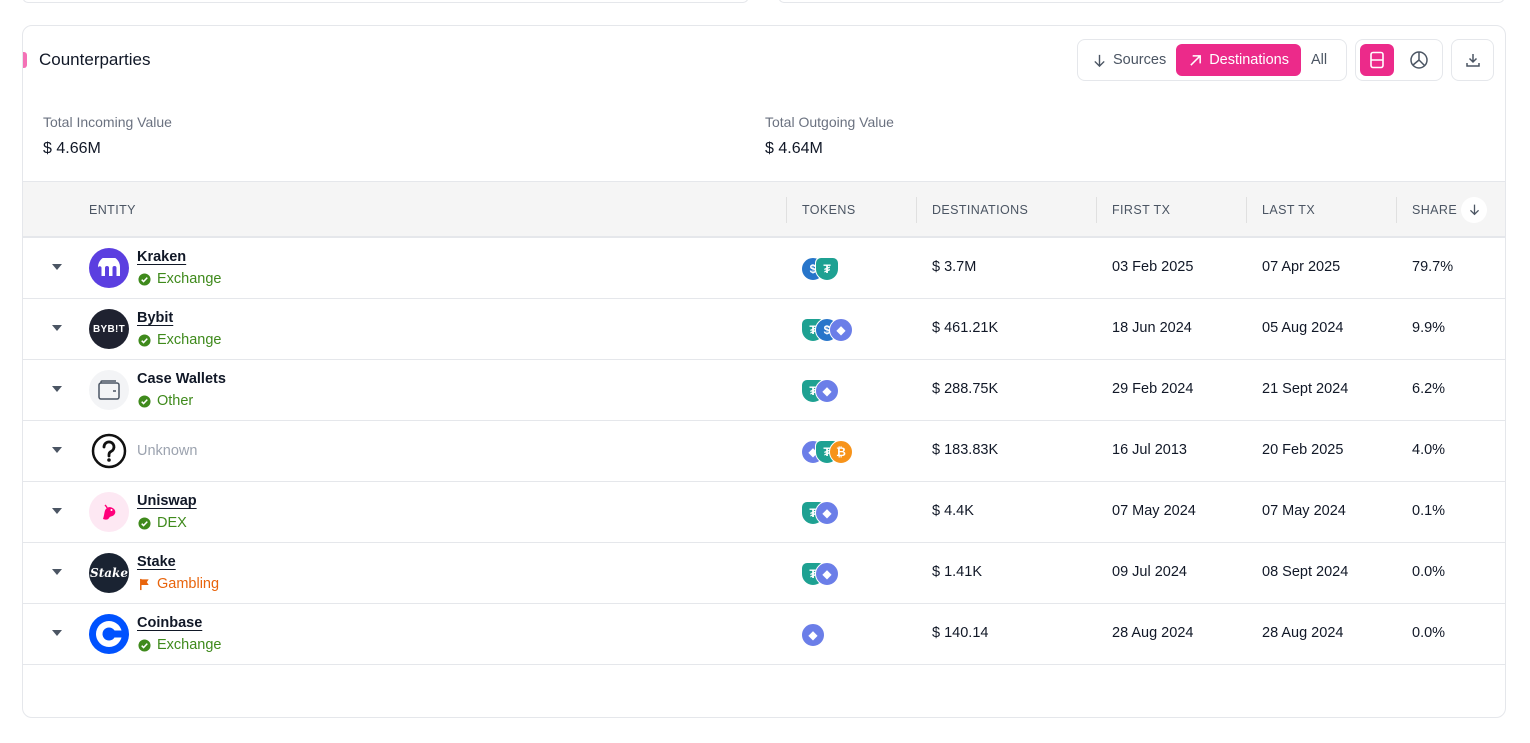 Image resolution: width=1530 pixels, height=743 pixels. Describe the element at coordinates (385, 1) in the screenshot. I see `previous-card-left` at that location.